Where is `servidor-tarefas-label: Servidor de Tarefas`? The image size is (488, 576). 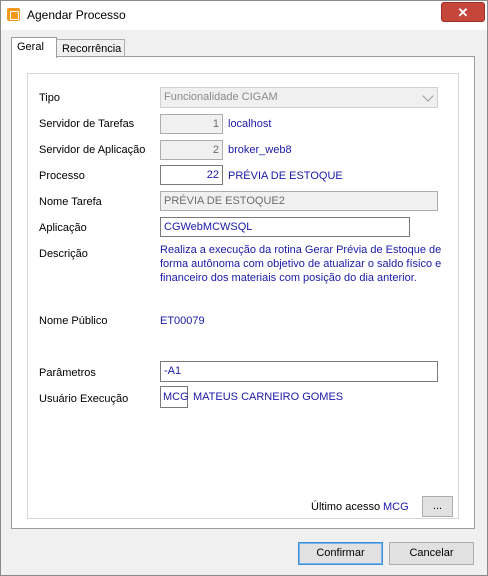 servidor-tarefas-label: Servidor de Tarefas is located at coordinates (87, 124).